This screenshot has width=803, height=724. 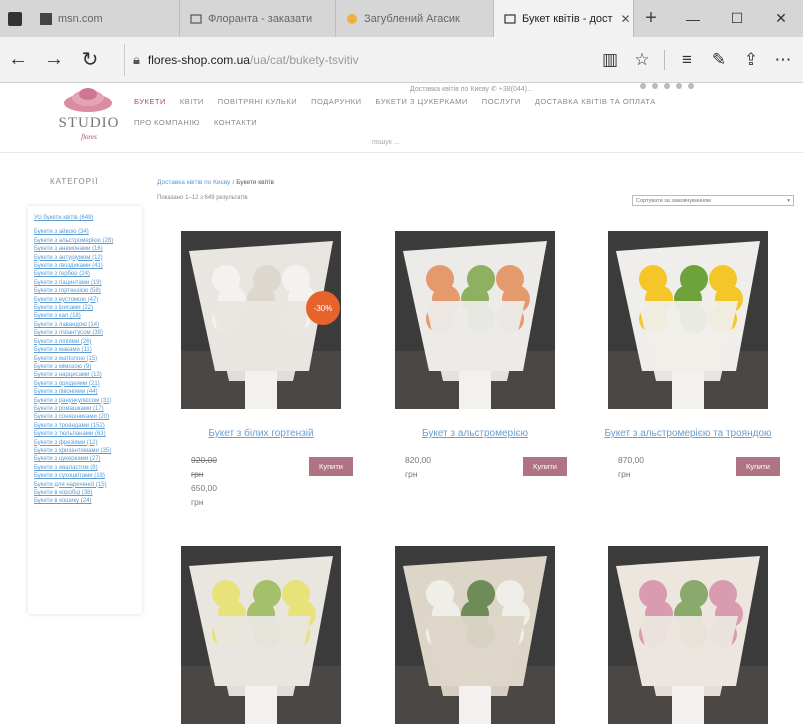 I want to click on category-link: Букети з ранункулюсом (31), so click(x=85, y=401).